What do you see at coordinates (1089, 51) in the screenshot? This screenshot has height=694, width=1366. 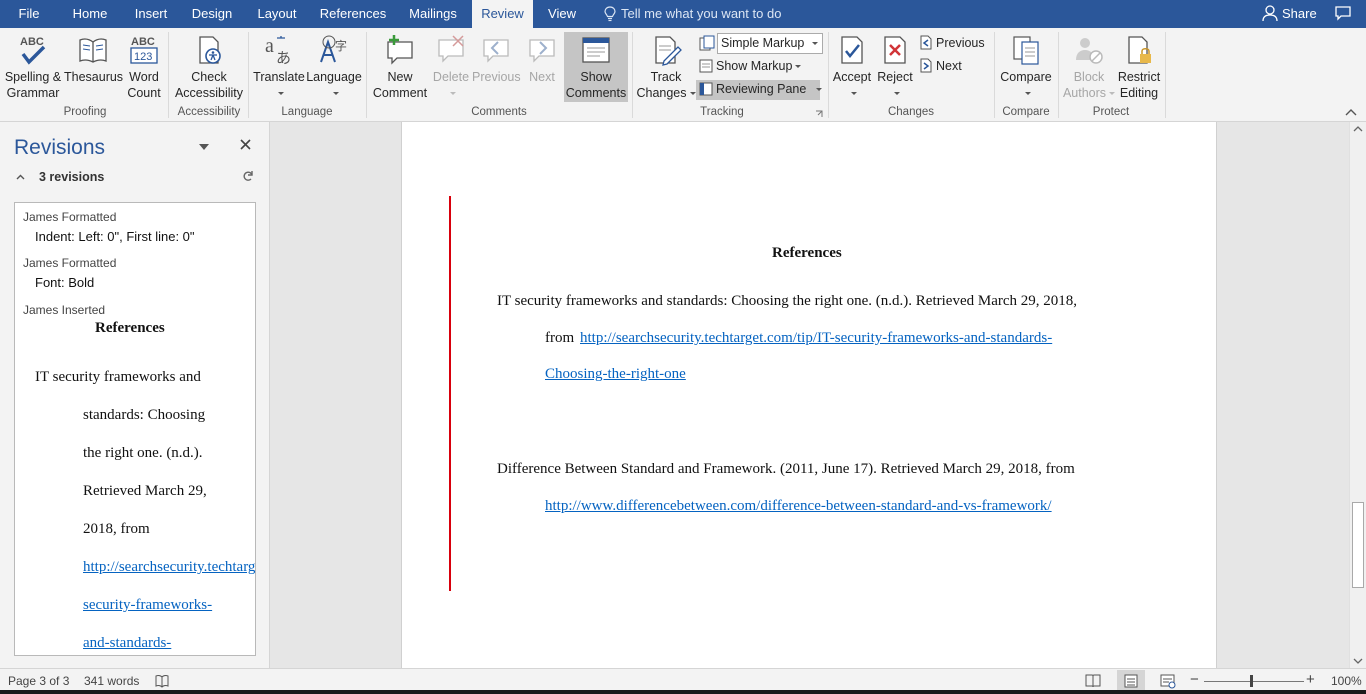 I see `block-authors-icon` at bounding box center [1089, 51].